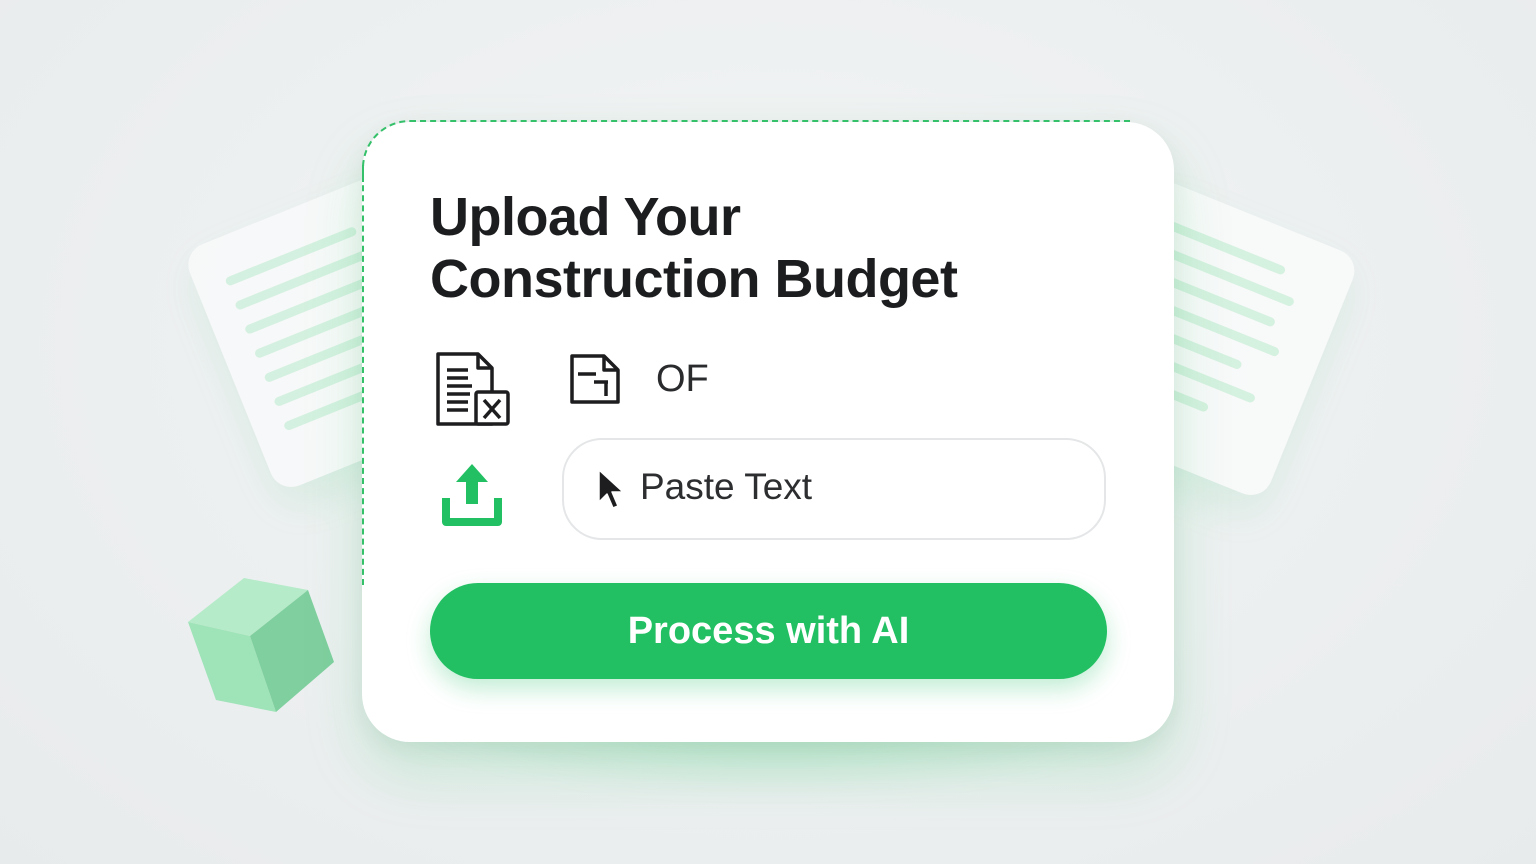  What do you see at coordinates (393, 151) in the screenshot?
I see `dashed-border-corner` at bounding box center [393, 151].